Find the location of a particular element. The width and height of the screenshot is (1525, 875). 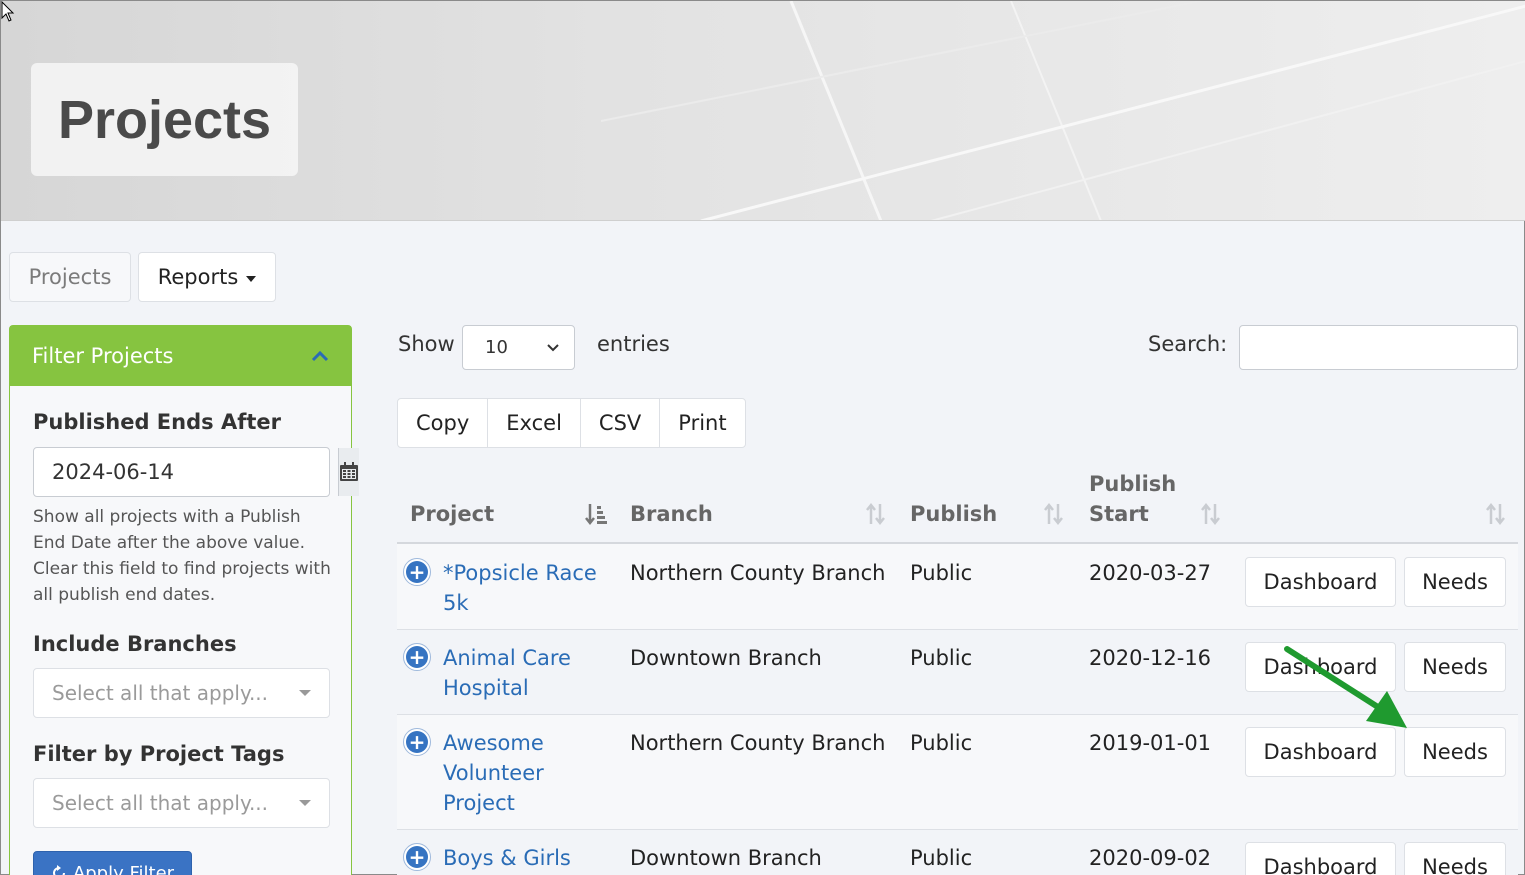

calendar-button is located at coordinates (348, 472).